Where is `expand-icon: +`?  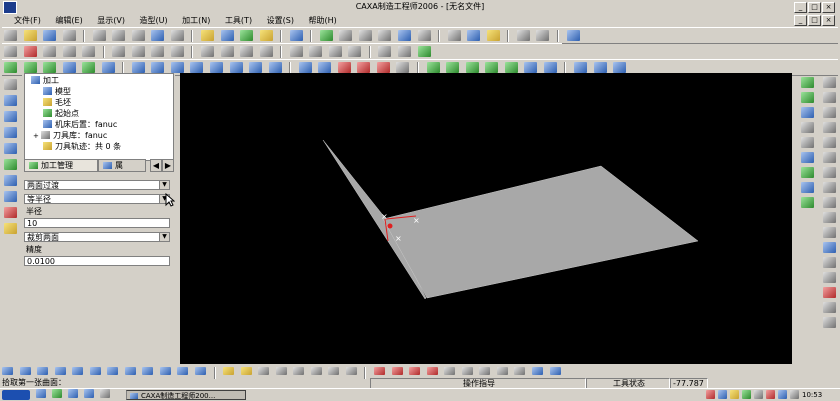 expand-icon: + is located at coordinates (37, 136).